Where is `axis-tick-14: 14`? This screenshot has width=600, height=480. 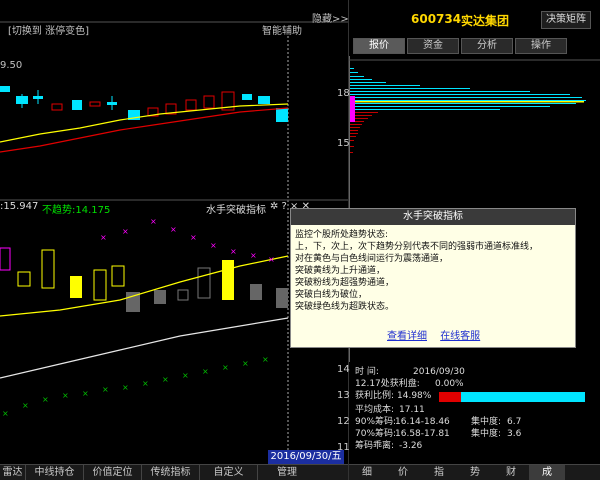
axis-tick-14: 14 is located at coordinates (343, 369).